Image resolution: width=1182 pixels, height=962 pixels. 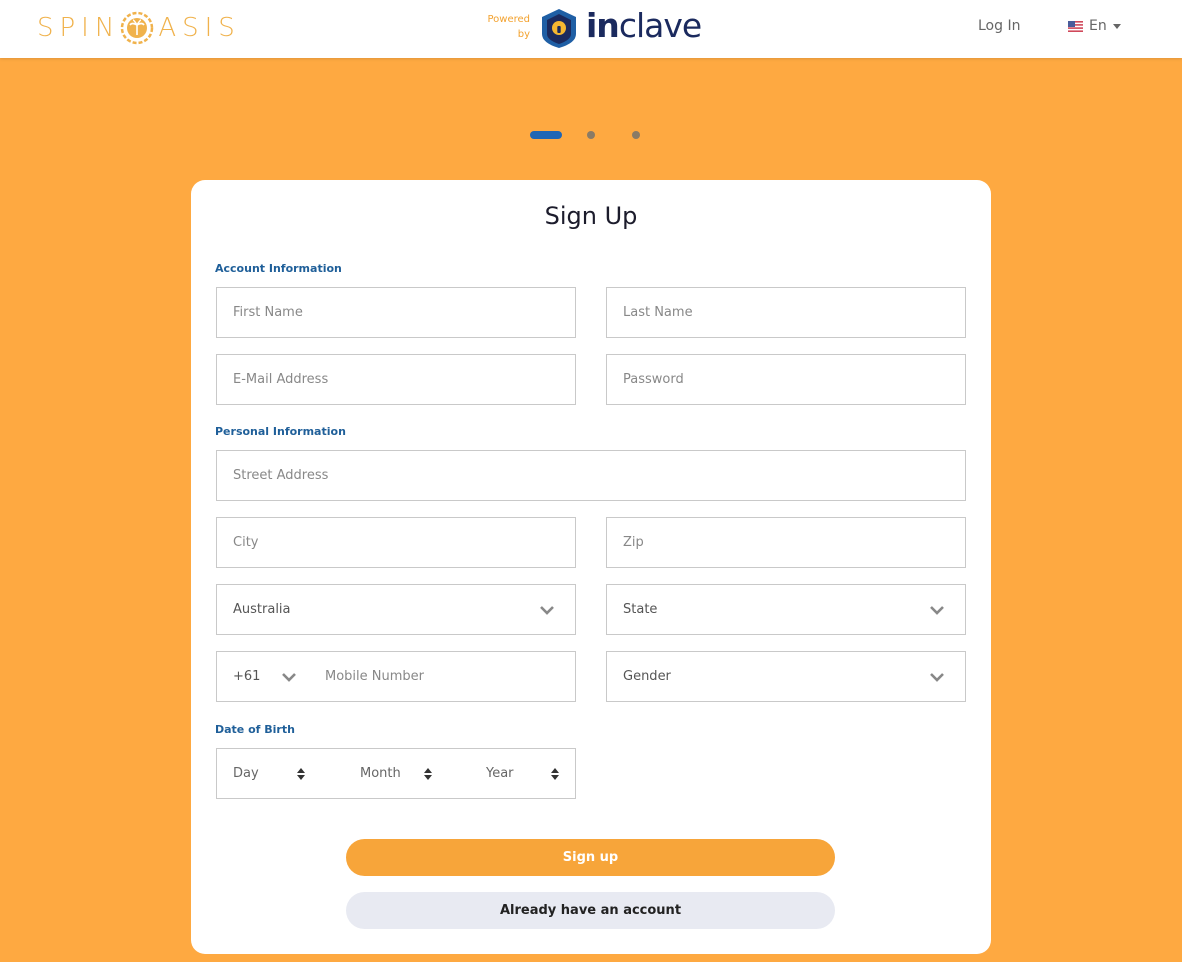 I want to click on powered-line: Powered, so click(x=508, y=19).